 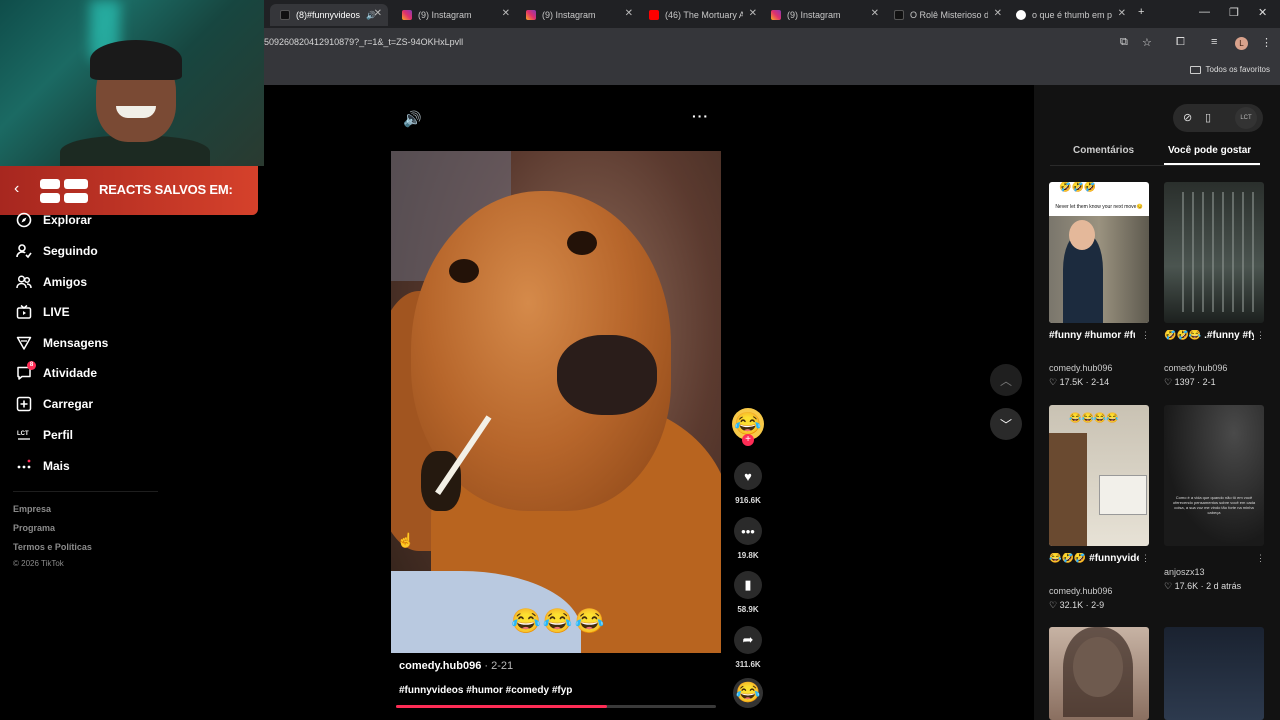 What do you see at coordinates (1184, 572) in the screenshot?
I see `thumb-user: anjoszx13` at bounding box center [1184, 572].